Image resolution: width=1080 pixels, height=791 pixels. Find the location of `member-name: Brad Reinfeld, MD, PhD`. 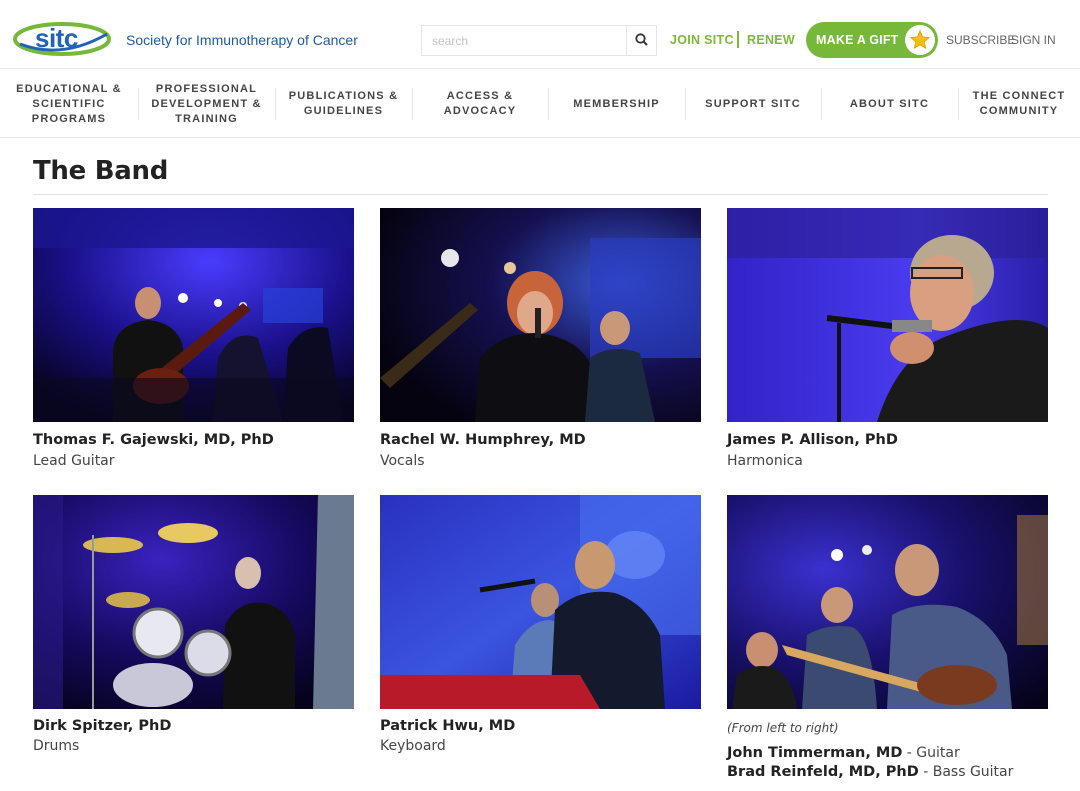

member-name: Brad Reinfeld, MD, PhD is located at coordinates (823, 772).